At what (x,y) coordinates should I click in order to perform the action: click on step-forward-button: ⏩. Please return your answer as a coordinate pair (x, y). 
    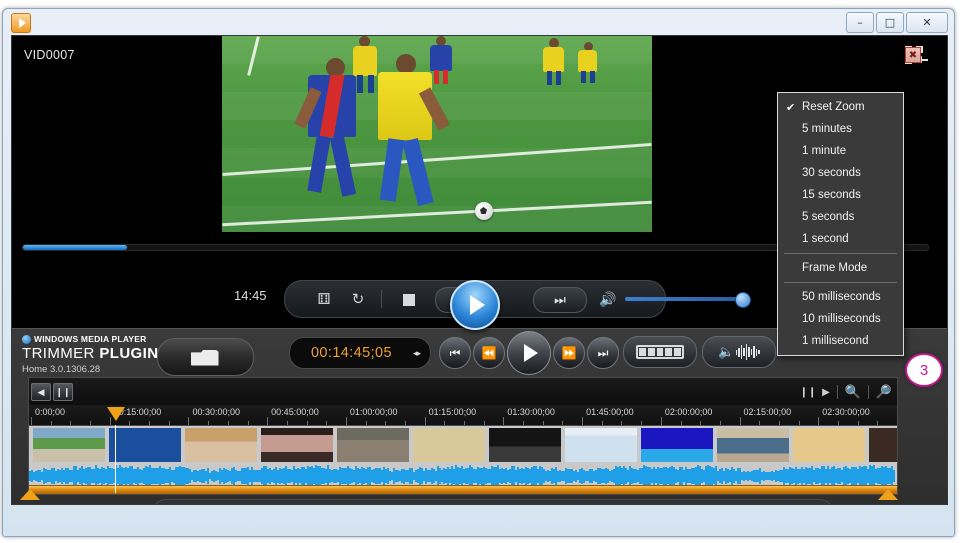
    Looking at the image, I should click on (569, 353).